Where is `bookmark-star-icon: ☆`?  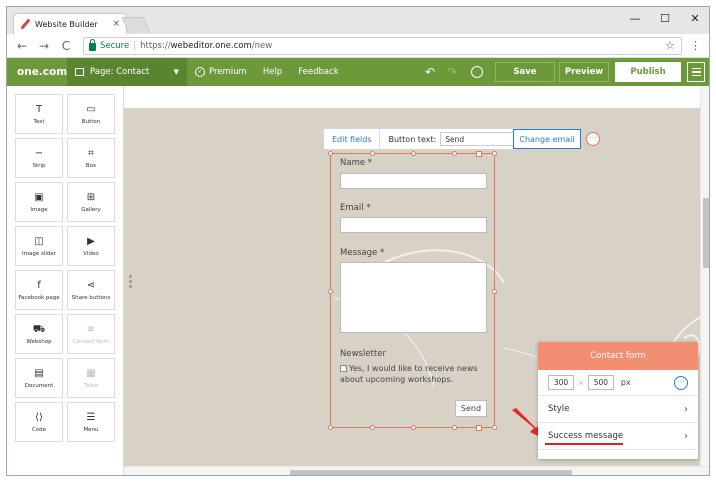 bookmark-star-icon: ☆ is located at coordinates (670, 45).